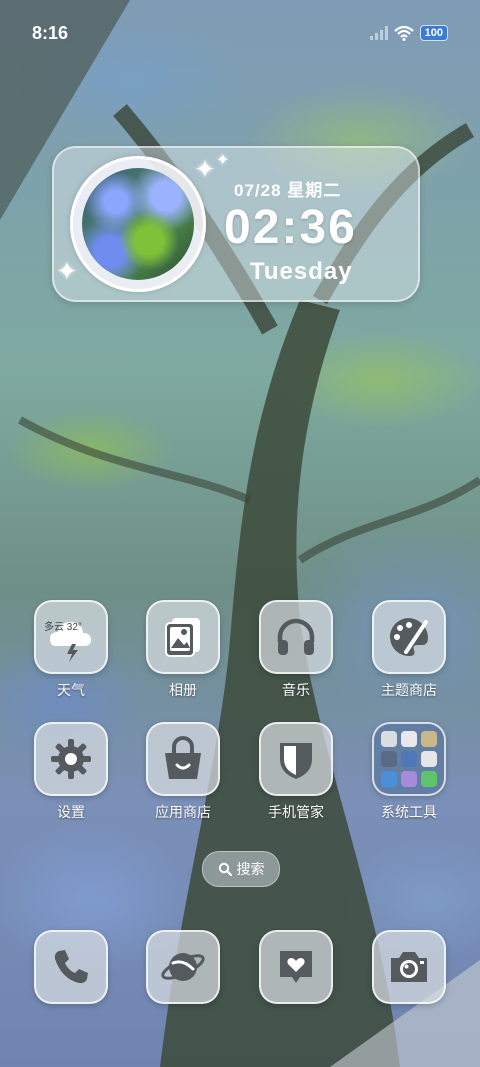 The image size is (480, 1067). What do you see at coordinates (409, 690) in the screenshot?
I see `app-label: 主题商店` at bounding box center [409, 690].